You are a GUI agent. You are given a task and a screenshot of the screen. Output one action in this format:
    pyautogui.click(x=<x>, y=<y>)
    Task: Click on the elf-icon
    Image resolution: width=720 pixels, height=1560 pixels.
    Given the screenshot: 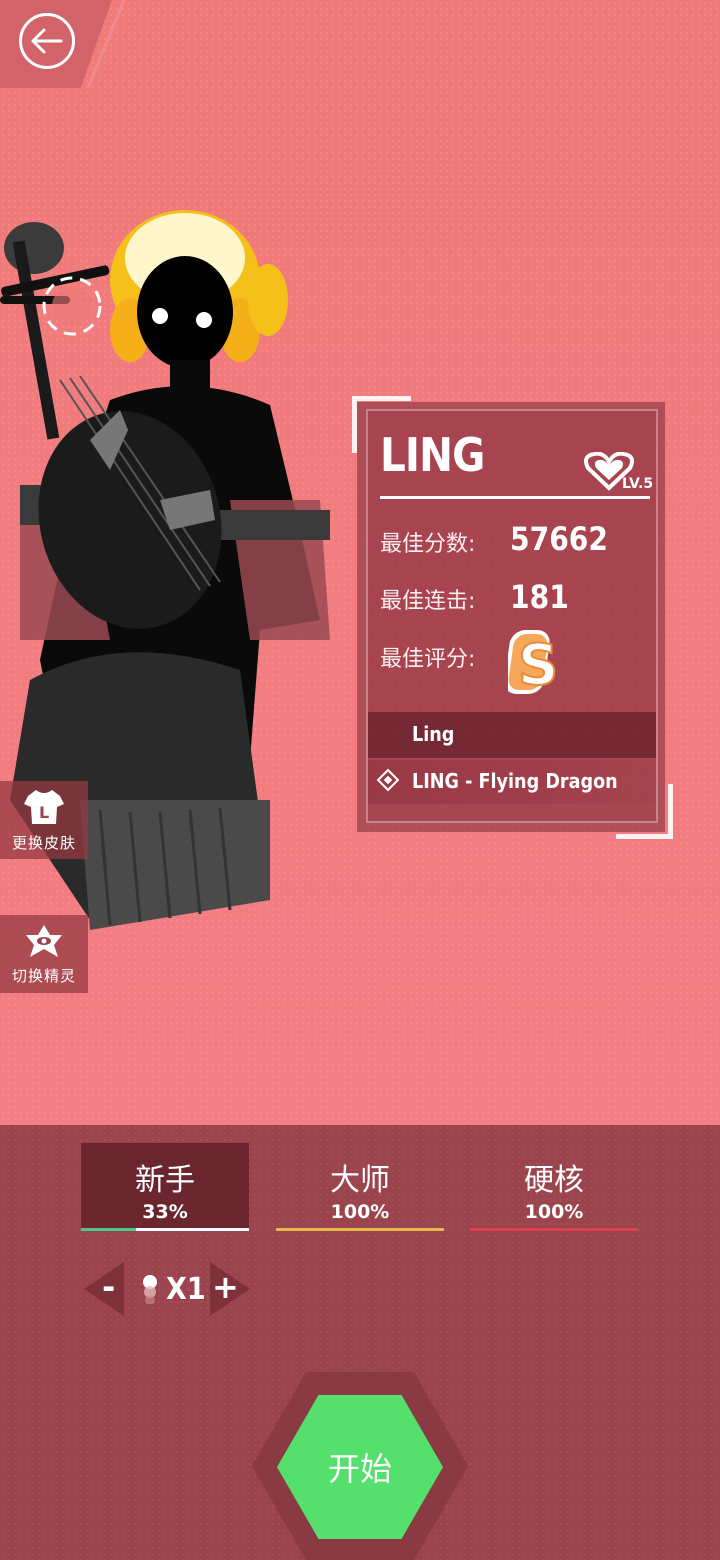 What is the action you would take?
    pyautogui.click(x=44, y=940)
    